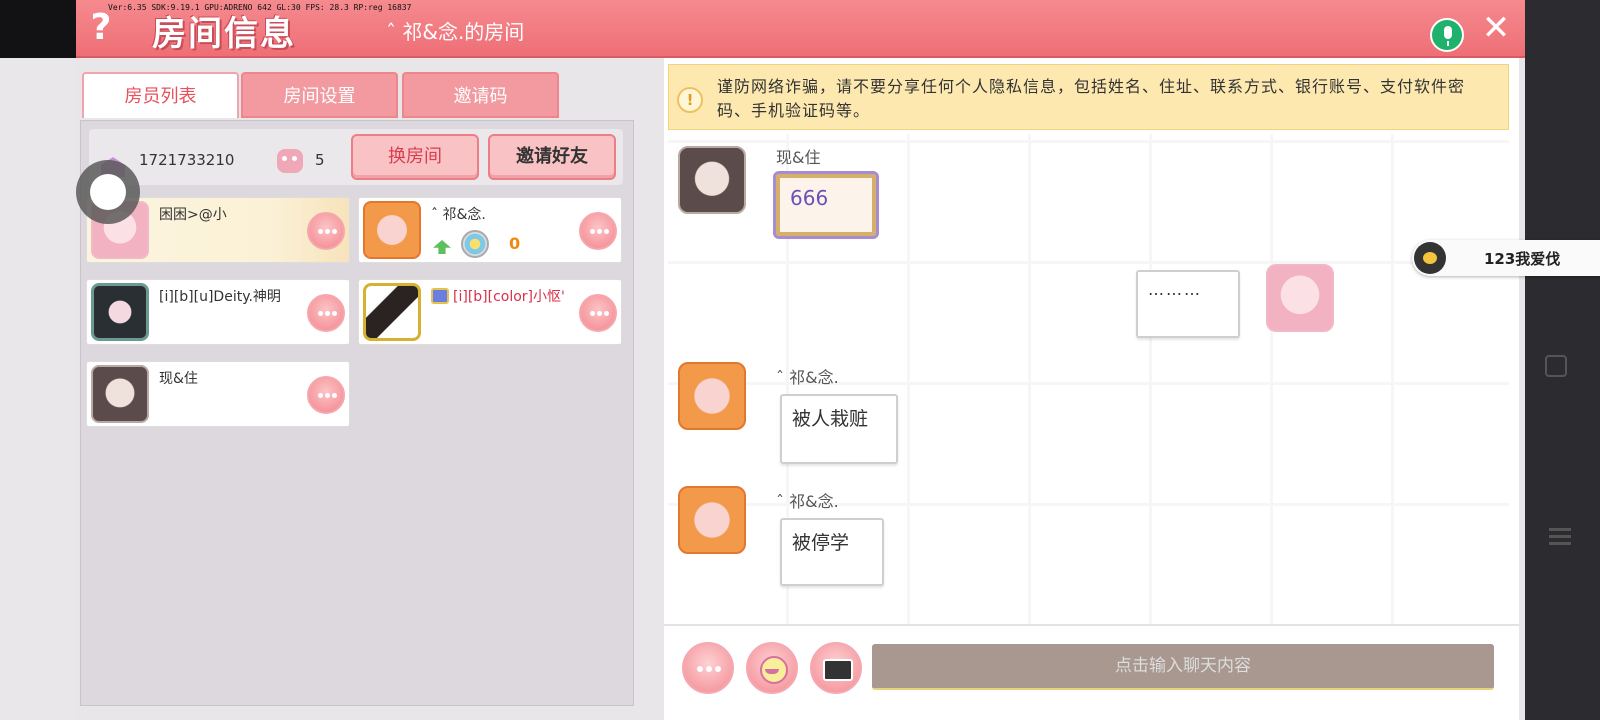 This screenshot has width=1600, height=720. Describe the element at coordinates (690, 100) in the screenshot. I see `warning-icon: !` at that location.